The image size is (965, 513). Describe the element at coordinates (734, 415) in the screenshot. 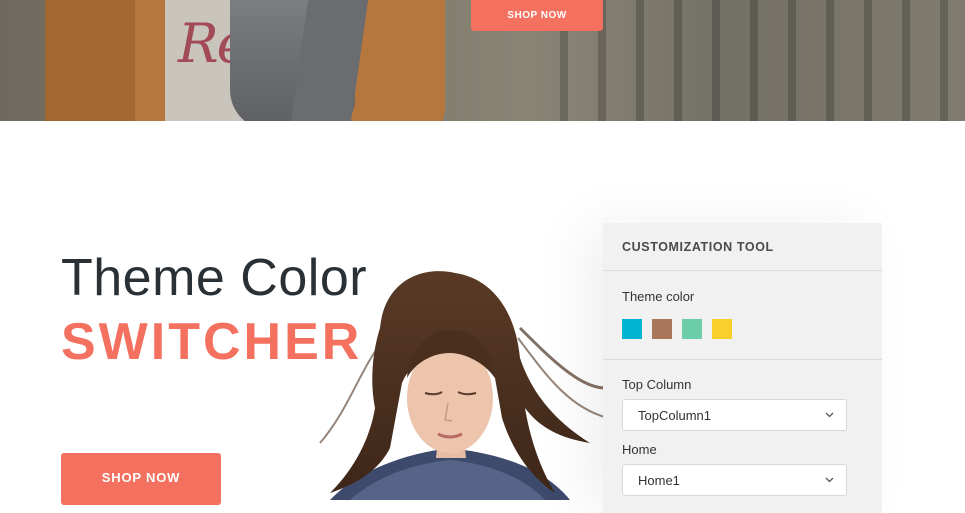

I see `top-column-select: TopColumn1` at that location.